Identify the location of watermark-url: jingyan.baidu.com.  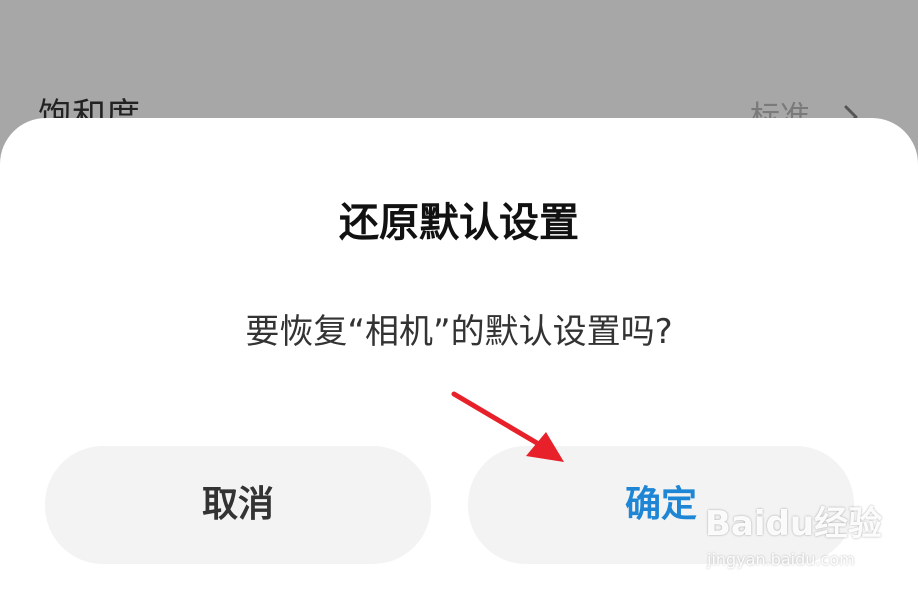
(781, 559).